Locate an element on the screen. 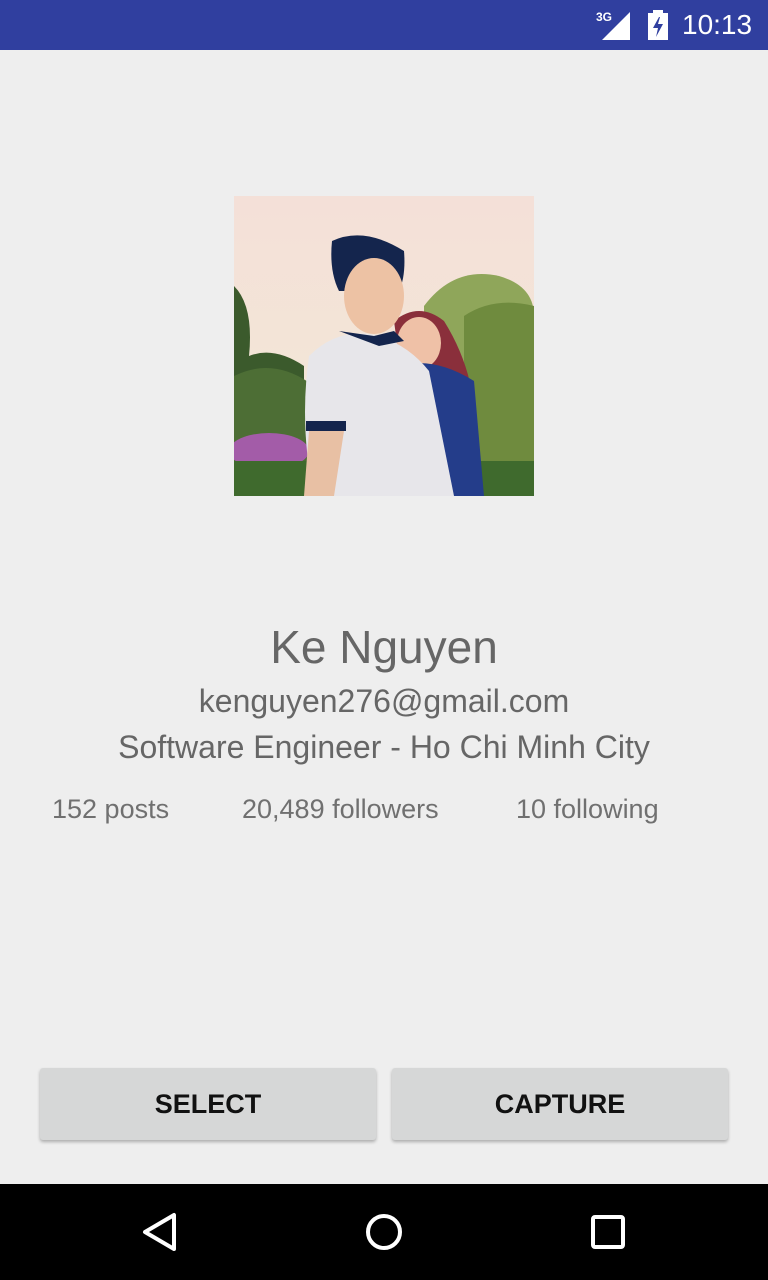 Image resolution: width=768 pixels, height=1280 pixels. status-bar: 3G 10:13 is located at coordinates (384, 25).